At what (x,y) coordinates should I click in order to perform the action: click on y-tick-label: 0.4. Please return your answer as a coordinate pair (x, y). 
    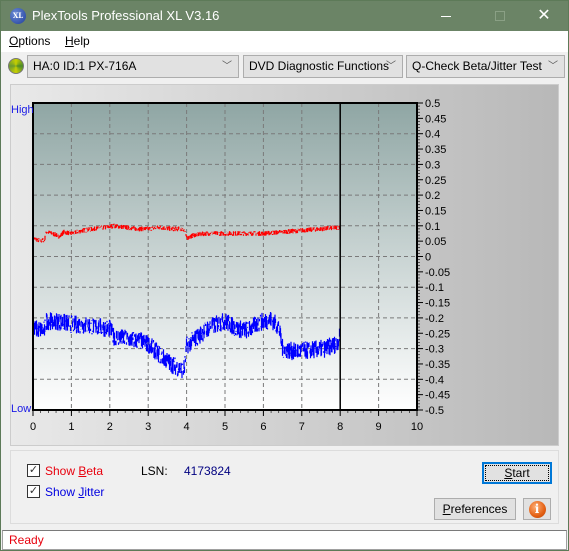
    Looking at the image, I should click on (432, 135).